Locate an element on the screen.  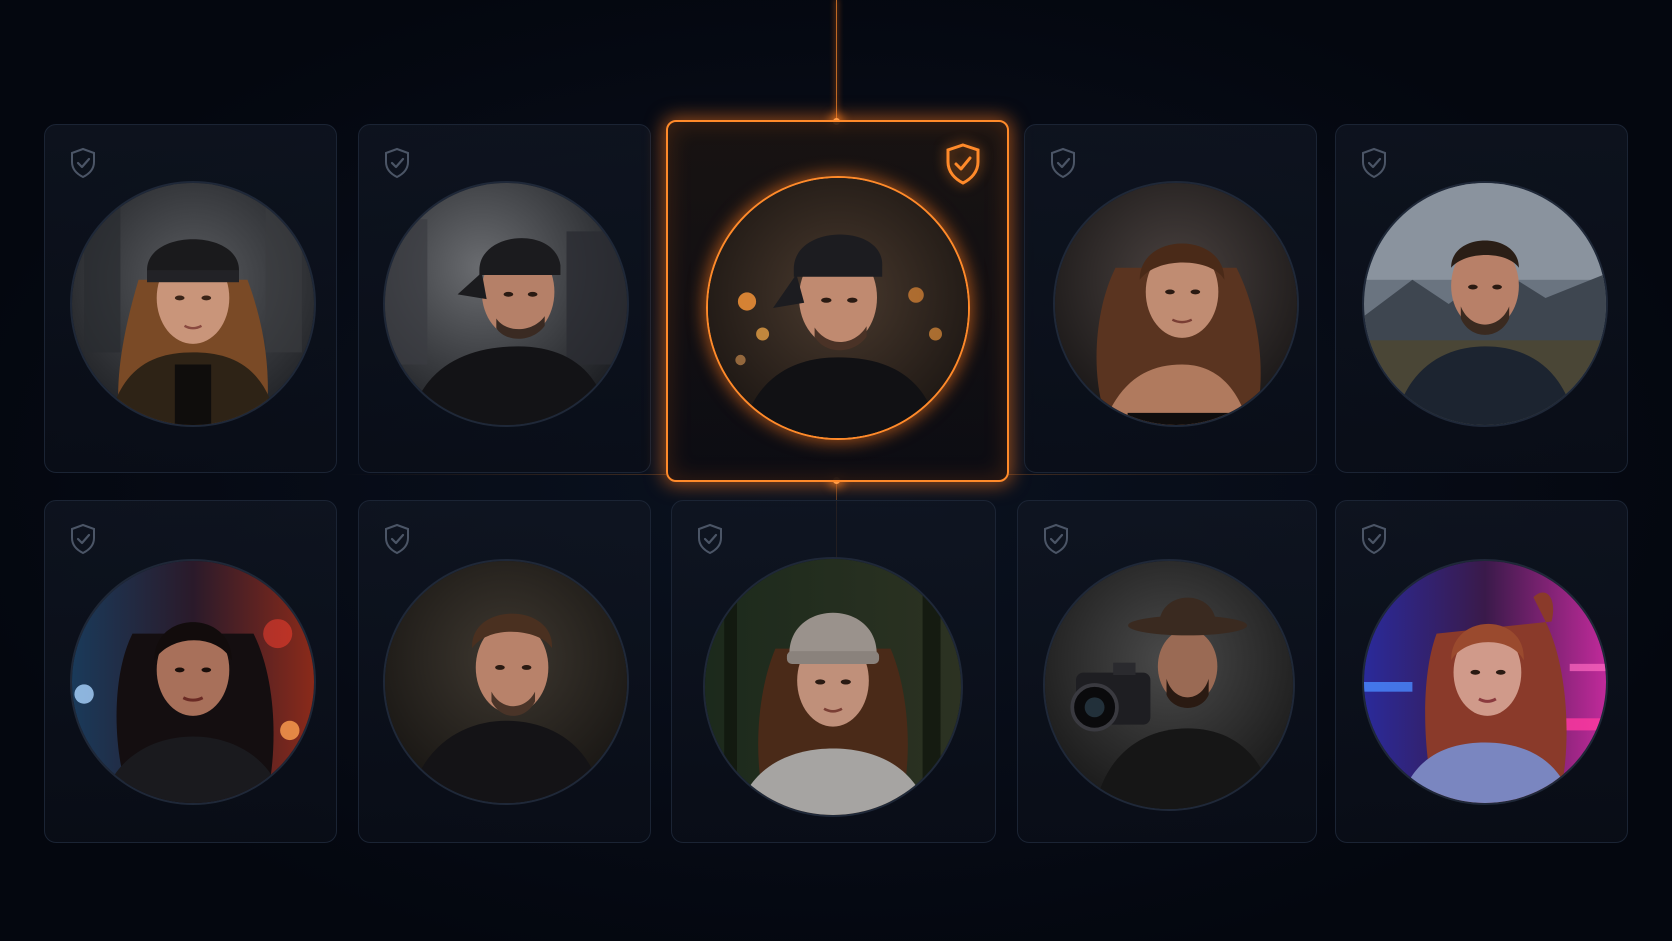
profile-card-selected is located at coordinates (837, 301).